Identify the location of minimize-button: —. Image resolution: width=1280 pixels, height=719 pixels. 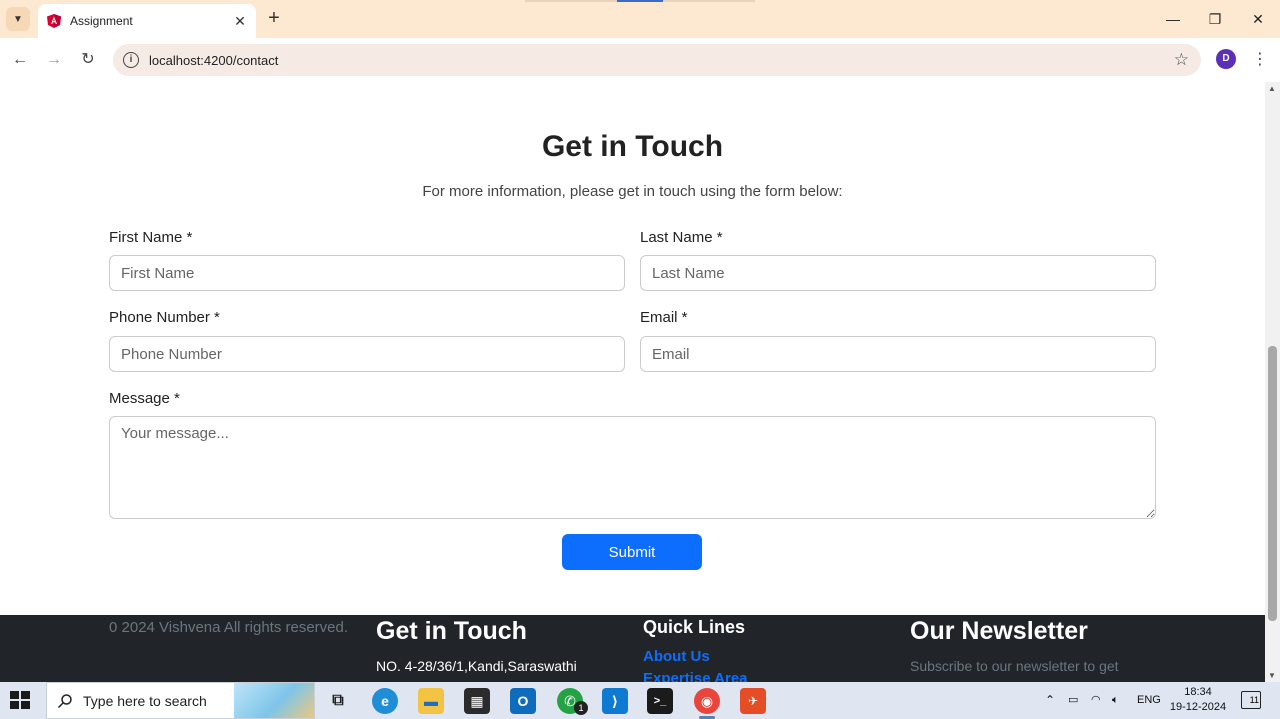
(1173, 19).